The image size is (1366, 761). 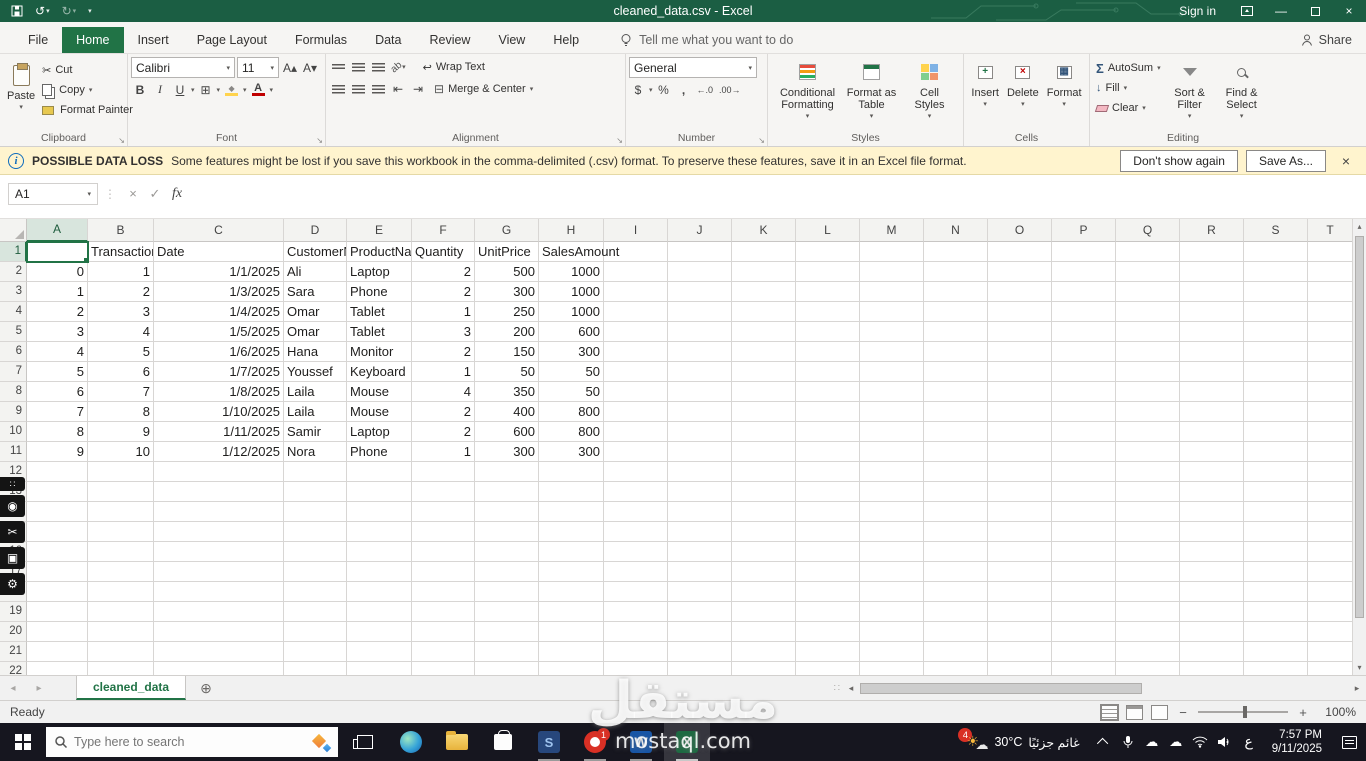 What do you see at coordinates (956, 292) in the screenshot?
I see `cell-N3` at bounding box center [956, 292].